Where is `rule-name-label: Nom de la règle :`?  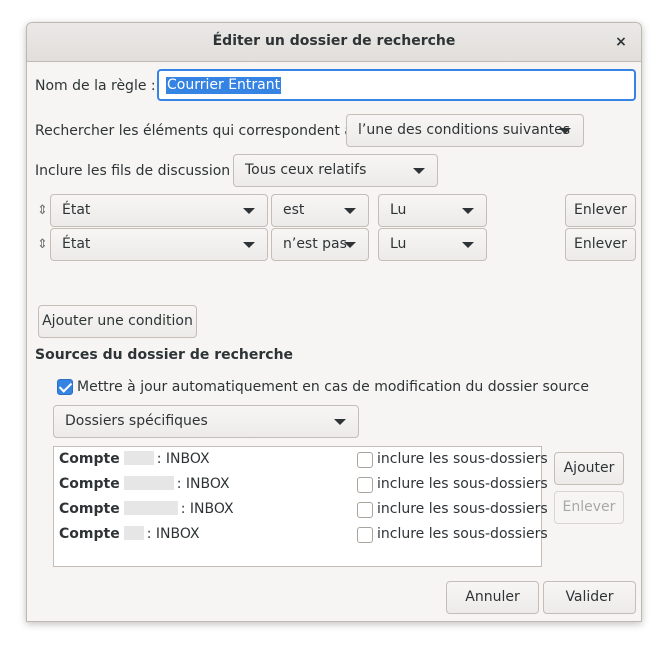 rule-name-label: Nom de la règle : is located at coordinates (95, 86).